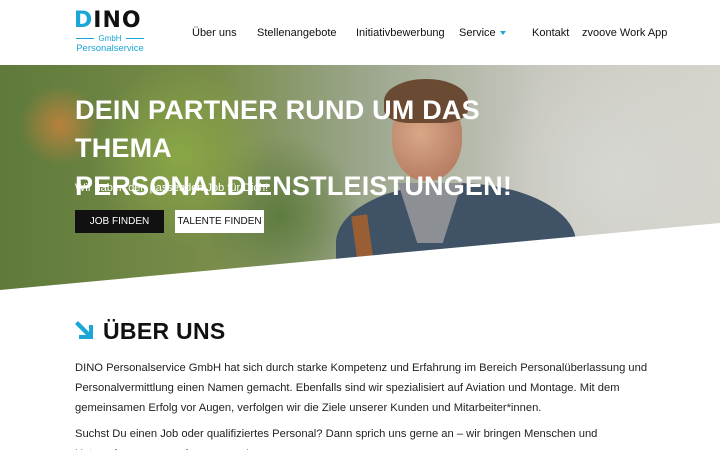  Describe the element at coordinates (135, 38) in the screenshot. I see `logo-rule-right` at that location.